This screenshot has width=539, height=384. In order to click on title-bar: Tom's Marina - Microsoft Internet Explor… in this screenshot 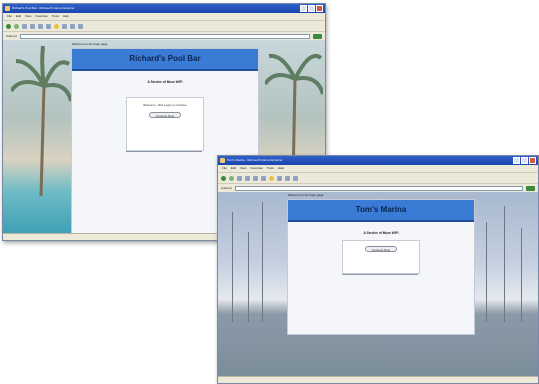, I will do `click(378, 160)`.